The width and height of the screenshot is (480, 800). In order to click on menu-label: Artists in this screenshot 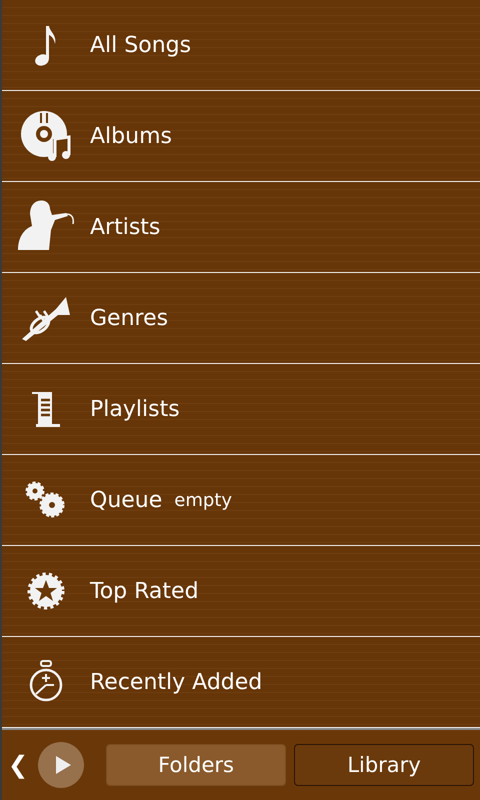, I will do `click(125, 227)`.